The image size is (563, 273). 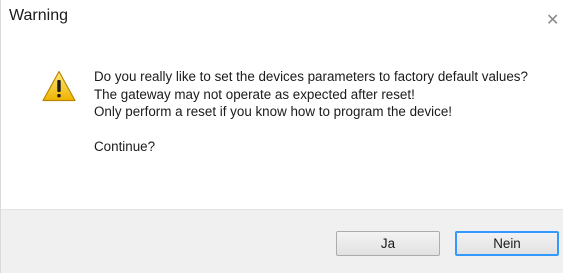 What do you see at coordinates (59, 86) in the screenshot?
I see `warning-icon` at bounding box center [59, 86].